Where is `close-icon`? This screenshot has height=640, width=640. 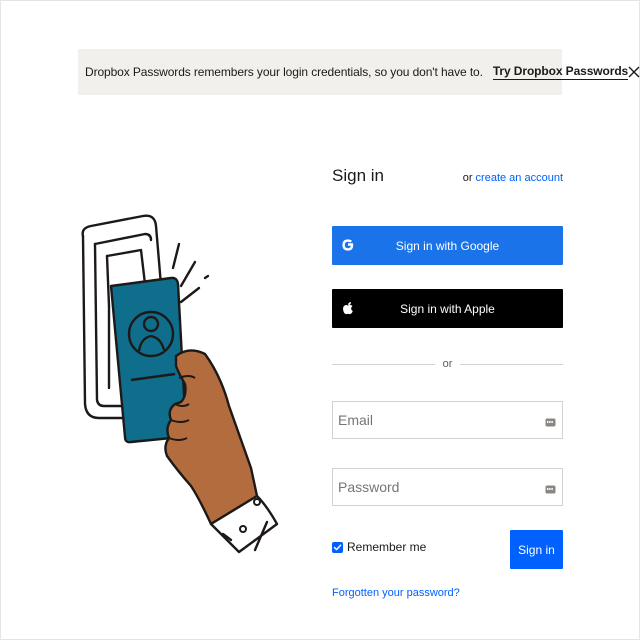 close-icon is located at coordinates (634, 72).